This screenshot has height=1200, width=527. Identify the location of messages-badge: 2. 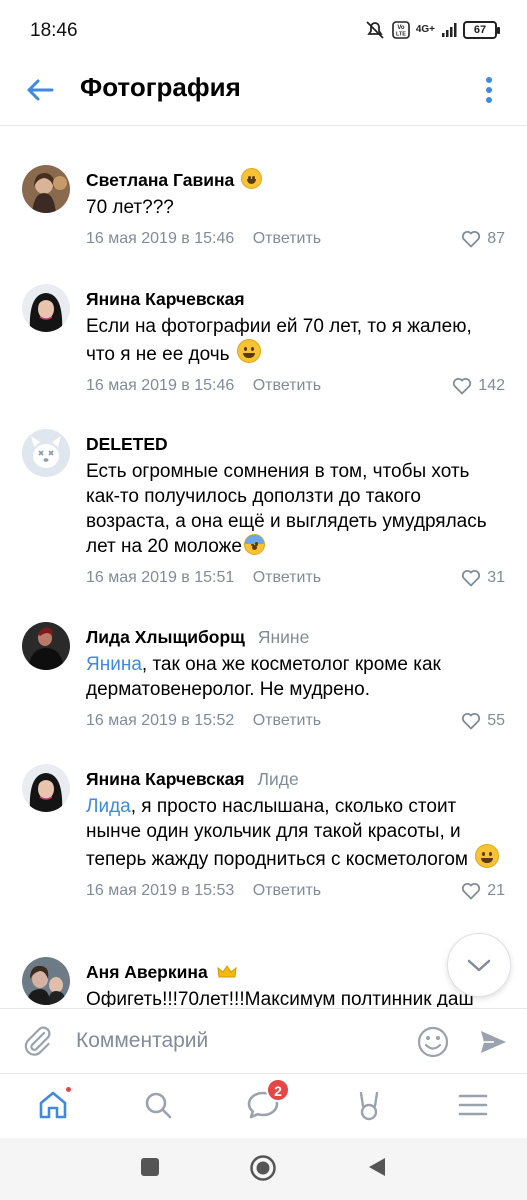
(278, 1090).